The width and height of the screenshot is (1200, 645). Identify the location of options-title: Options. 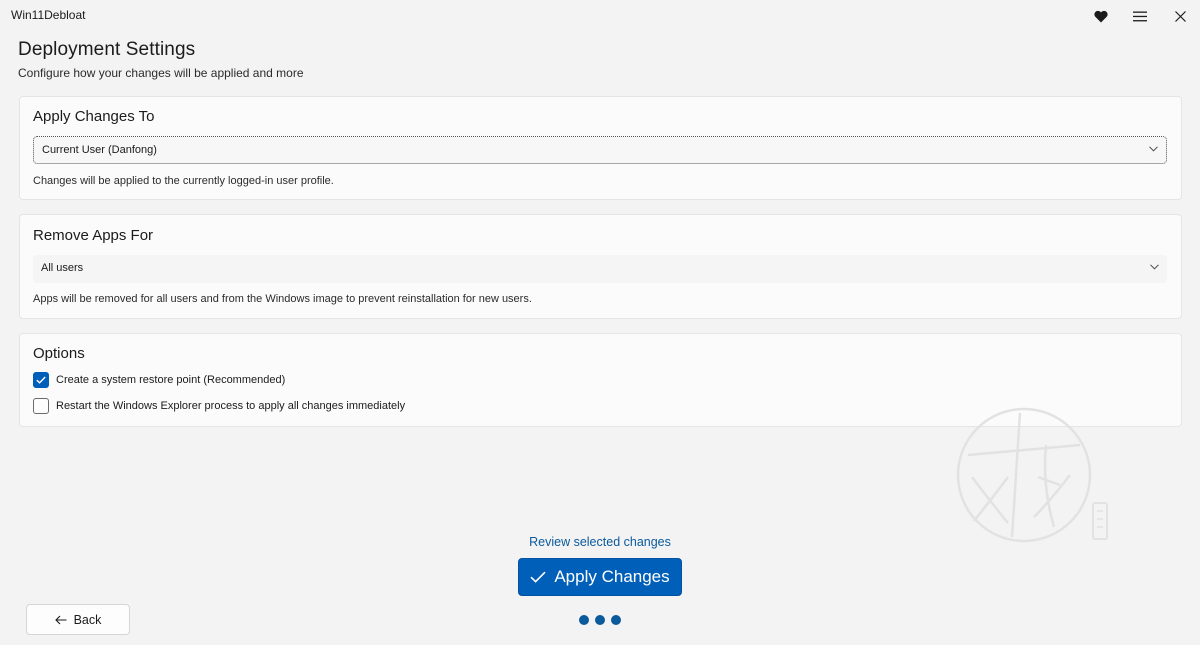
(59, 353).